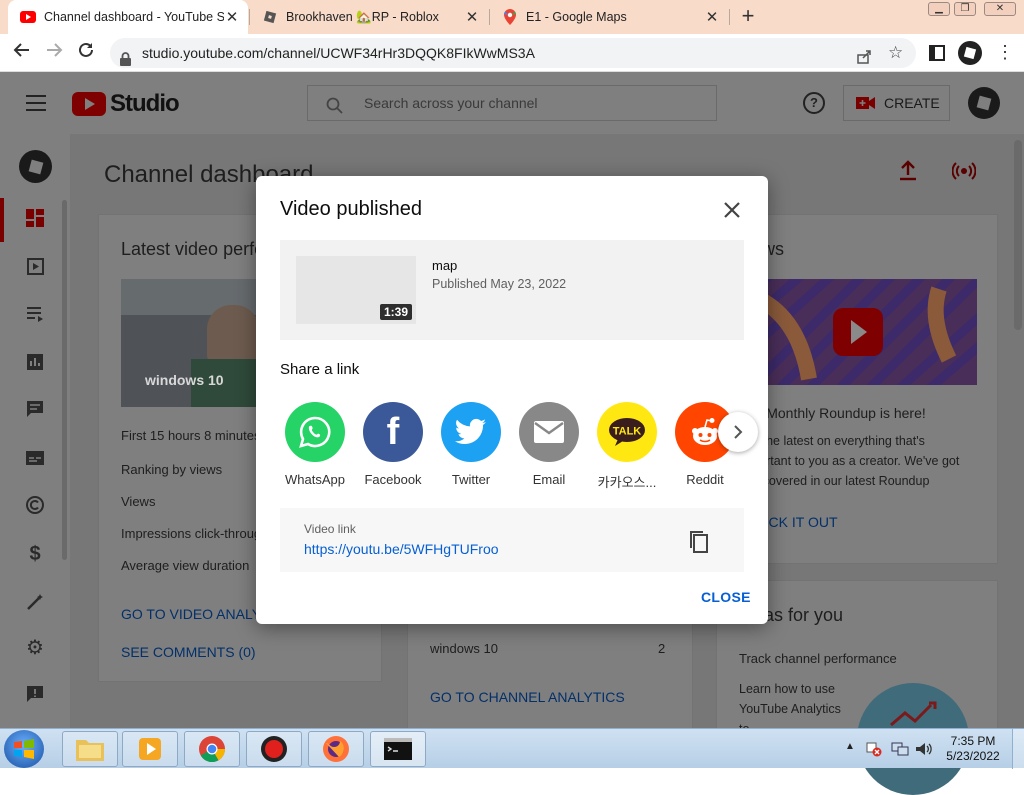  I want to click on share-whatsapp-button: WhatsApp, so click(315, 444).